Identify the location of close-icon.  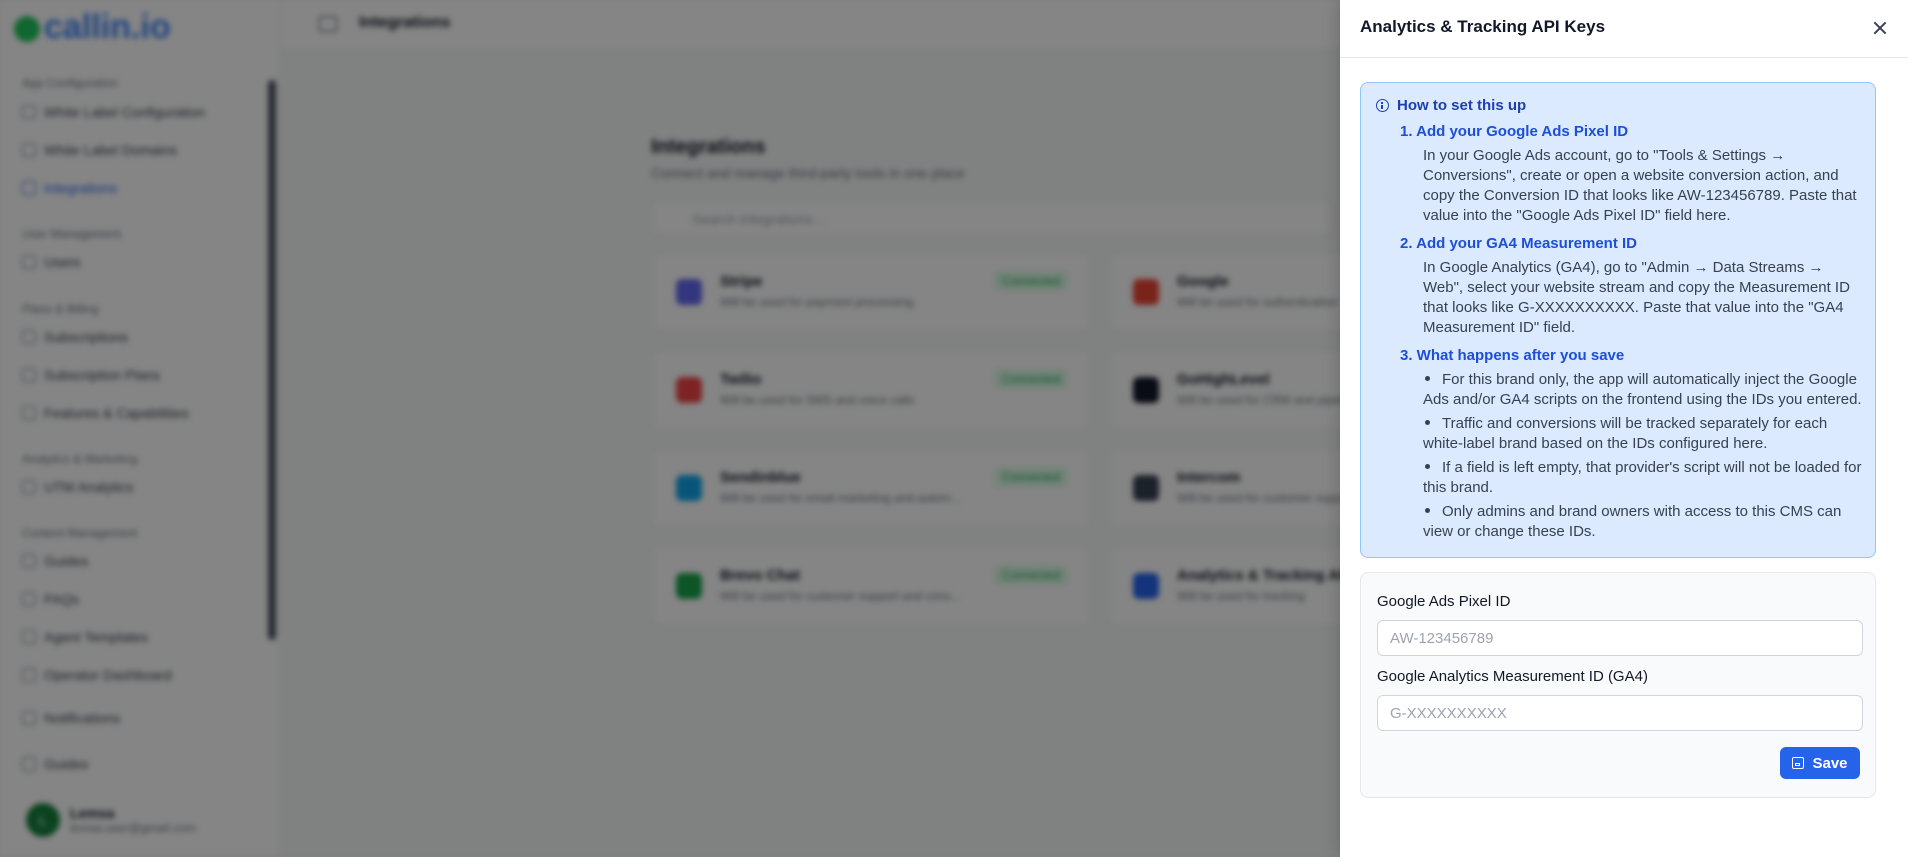
(1880, 28).